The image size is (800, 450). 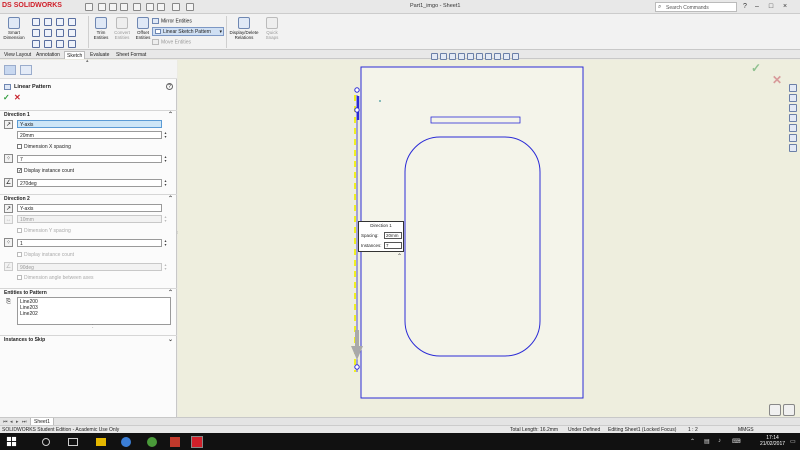 What do you see at coordinates (197, 442) in the screenshot?
I see `solidworks-taskbar-icon` at bounding box center [197, 442].